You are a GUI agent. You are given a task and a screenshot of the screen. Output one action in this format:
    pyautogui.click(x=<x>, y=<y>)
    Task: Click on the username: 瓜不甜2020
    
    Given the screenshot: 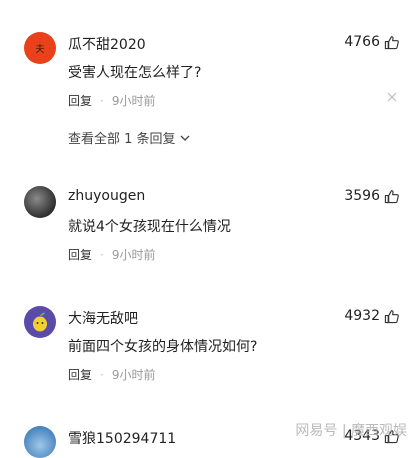 What is the action you would take?
    pyautogui.click(x=107, y=44)
    